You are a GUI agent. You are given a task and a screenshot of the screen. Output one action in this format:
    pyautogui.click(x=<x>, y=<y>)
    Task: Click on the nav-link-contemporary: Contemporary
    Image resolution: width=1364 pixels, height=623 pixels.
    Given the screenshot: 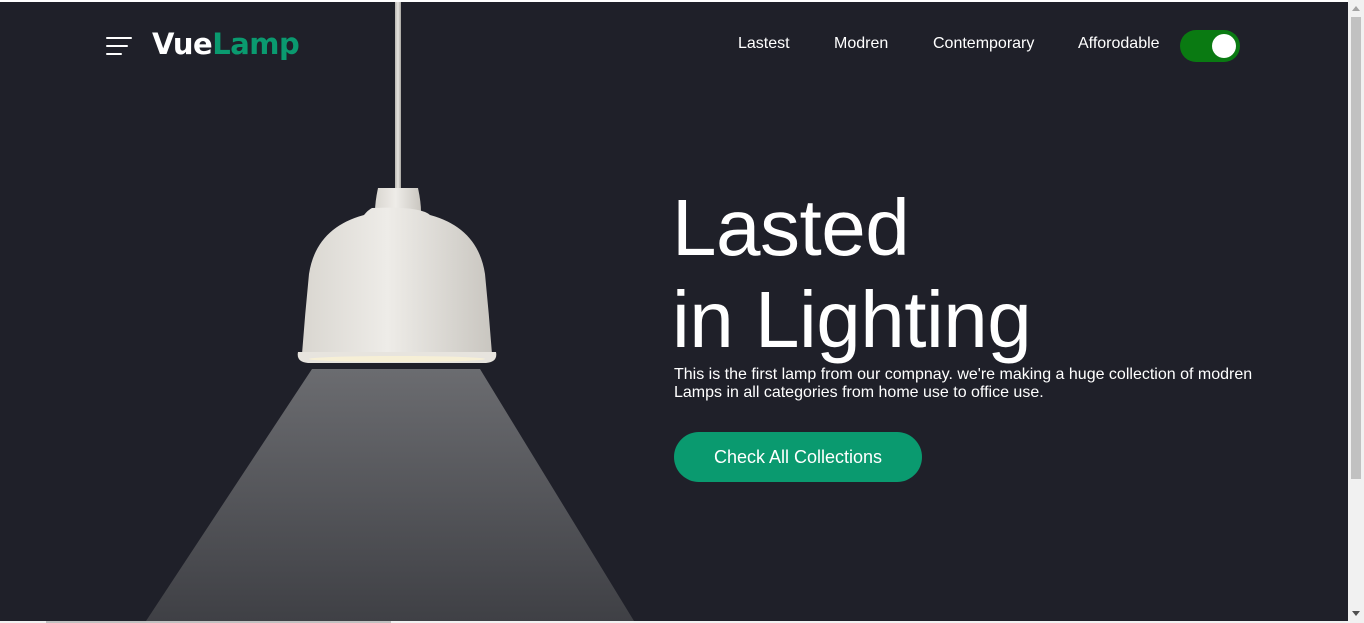 What is the action you would take?
    pyautogui.click(x=983, y=44)
    